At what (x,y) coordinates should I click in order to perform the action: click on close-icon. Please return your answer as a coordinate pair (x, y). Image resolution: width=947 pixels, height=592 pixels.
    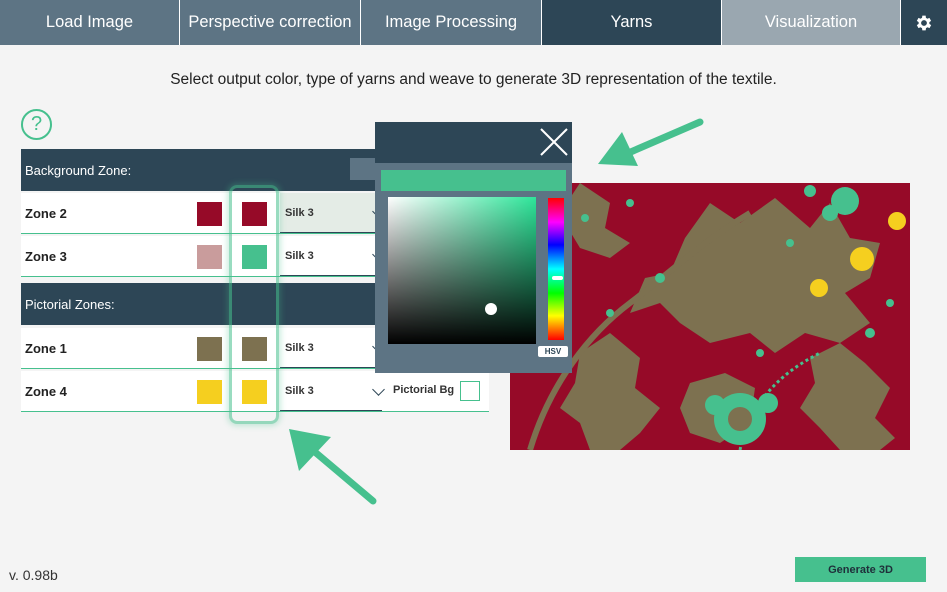
    Looking at the image, I should click on (554, 142).